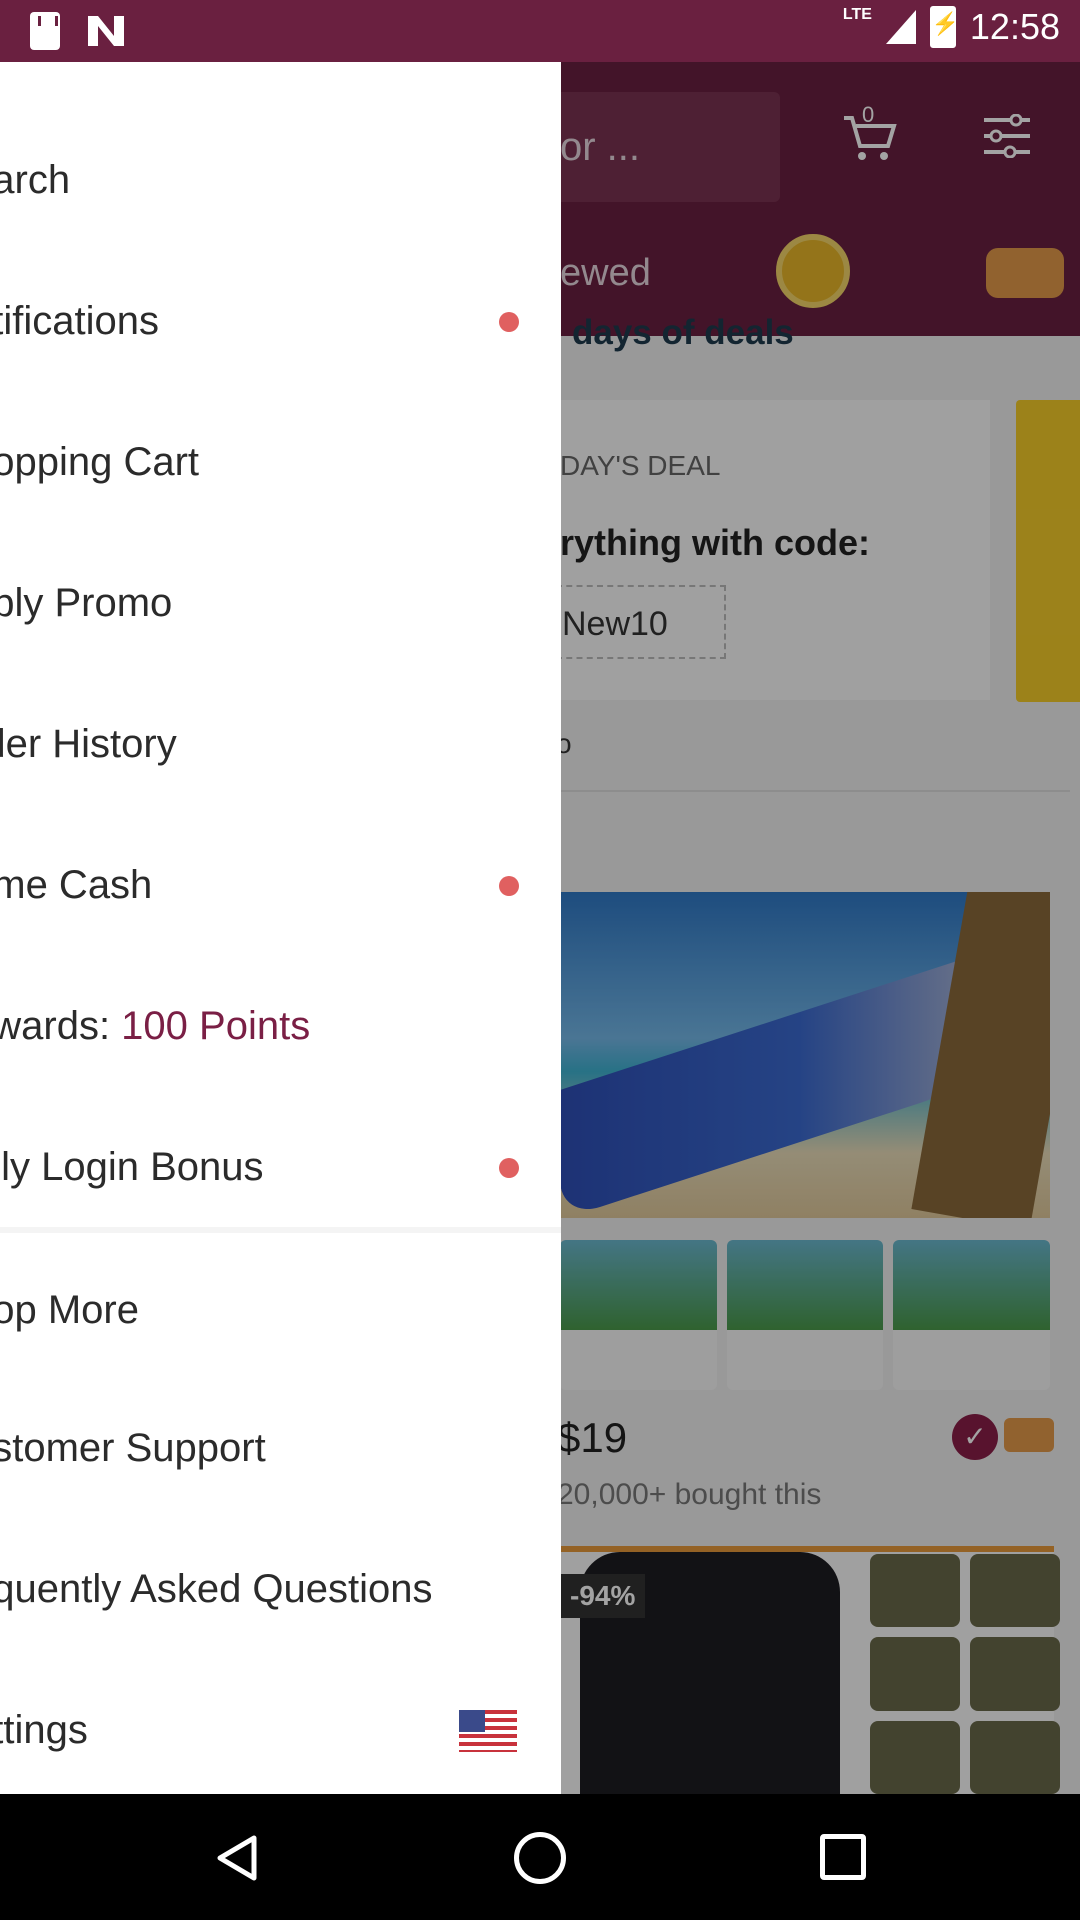  I want to click on status-bar: LTE 12:58, so click(540, 31).